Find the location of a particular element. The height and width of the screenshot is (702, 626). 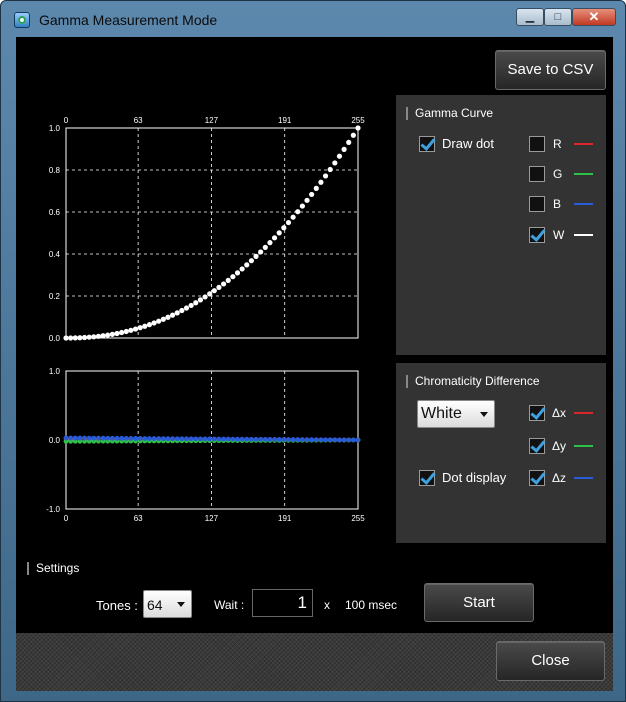

x-tick-label: 63 is located at coordinates (138, 518).